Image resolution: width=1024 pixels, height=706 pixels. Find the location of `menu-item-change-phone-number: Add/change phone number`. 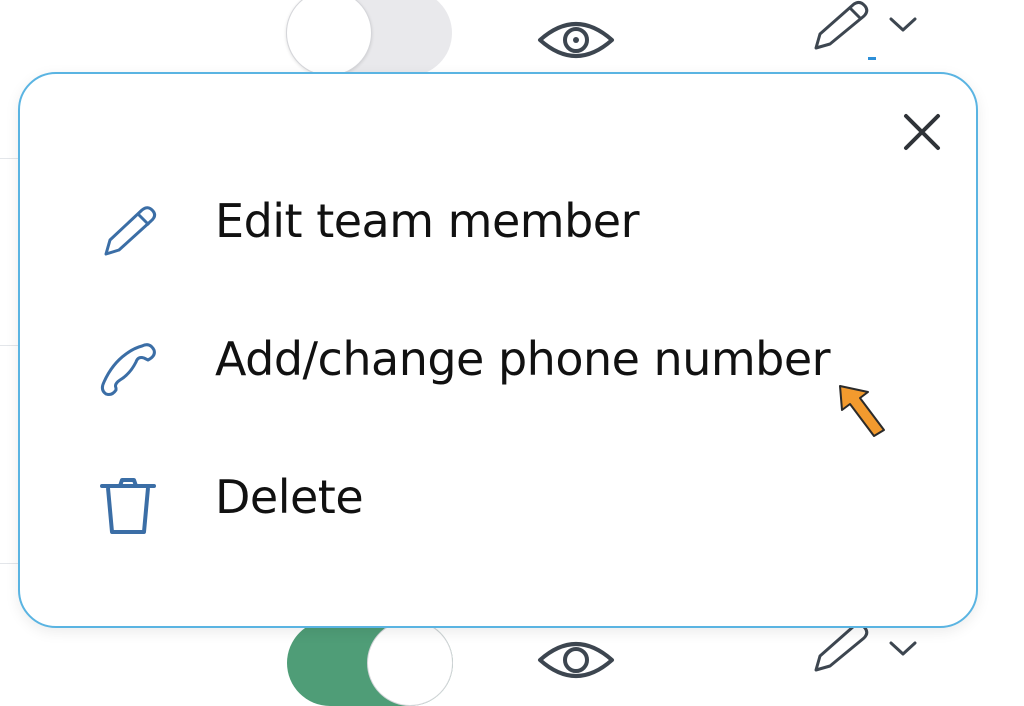

menu-item-change-phone-number: Add/change phone number is located at coordinates (470, 365).